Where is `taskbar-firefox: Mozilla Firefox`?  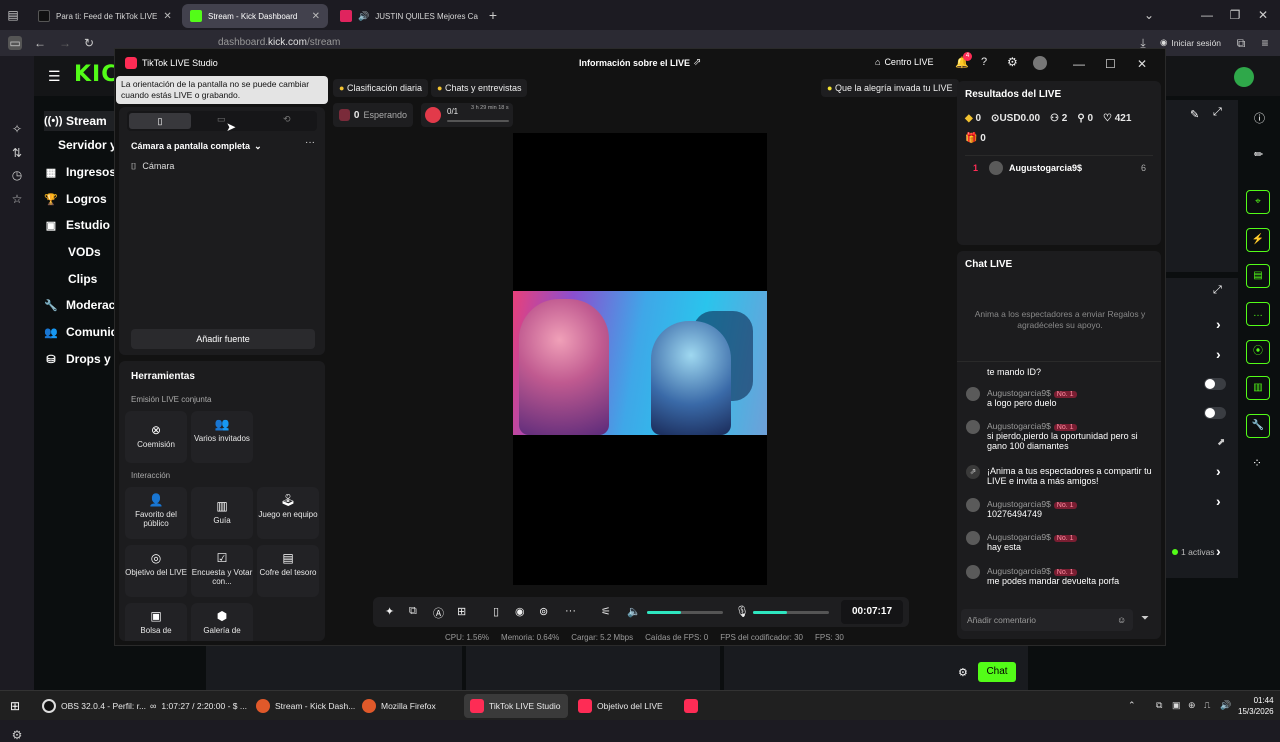 taskbar-firefox: Mozilla Firefox is located at coordinates (399, 706).